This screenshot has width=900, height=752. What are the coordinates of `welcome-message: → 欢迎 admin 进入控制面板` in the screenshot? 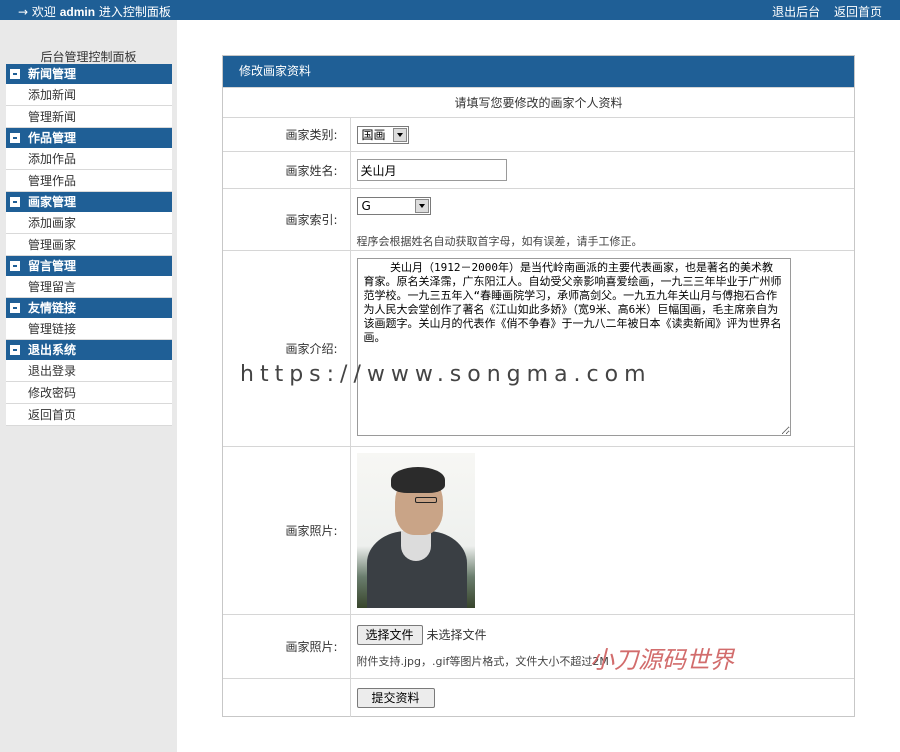 It's located at (94, 11).